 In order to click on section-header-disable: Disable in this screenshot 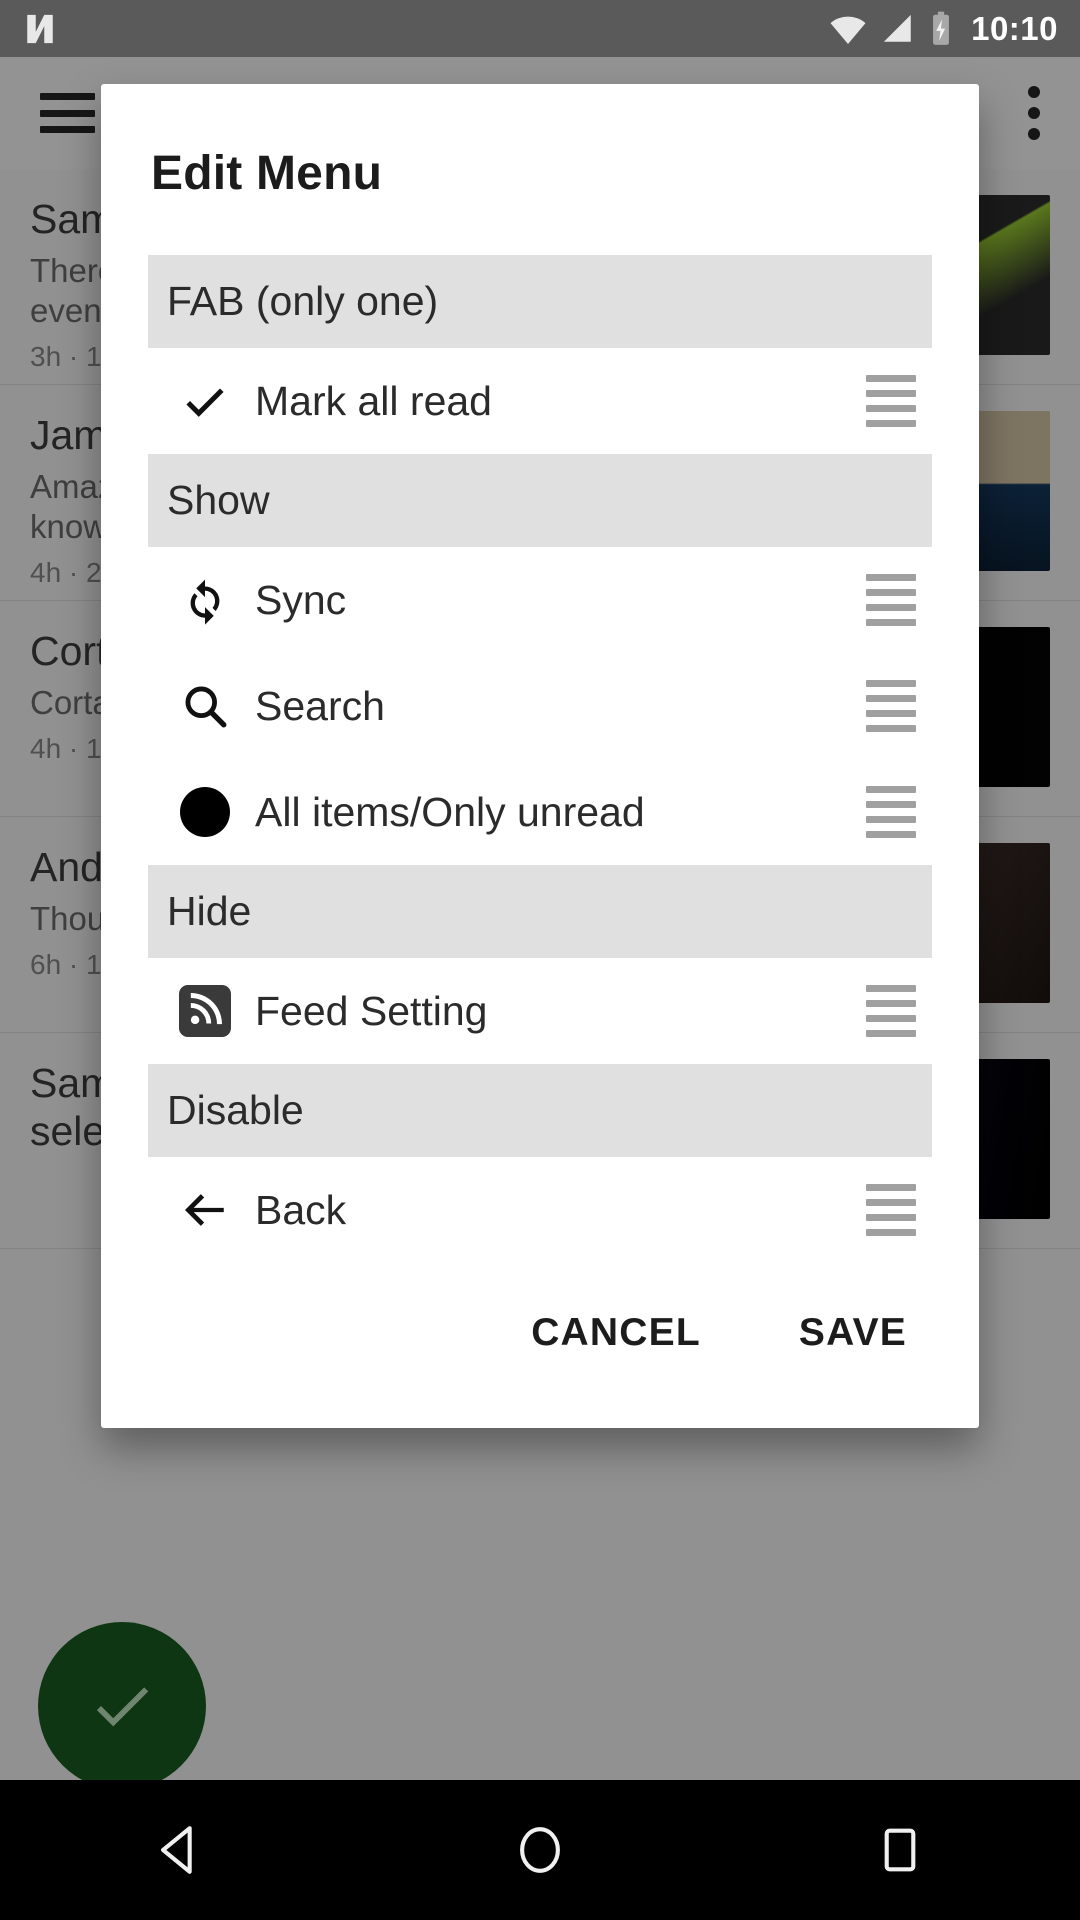, I will do `click(540, 1110)`.